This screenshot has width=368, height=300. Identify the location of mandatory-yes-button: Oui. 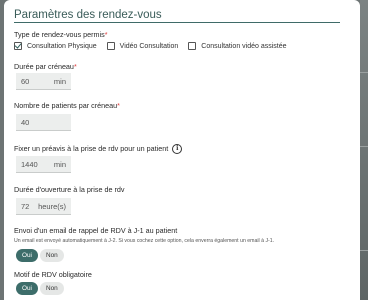
(27, 288).